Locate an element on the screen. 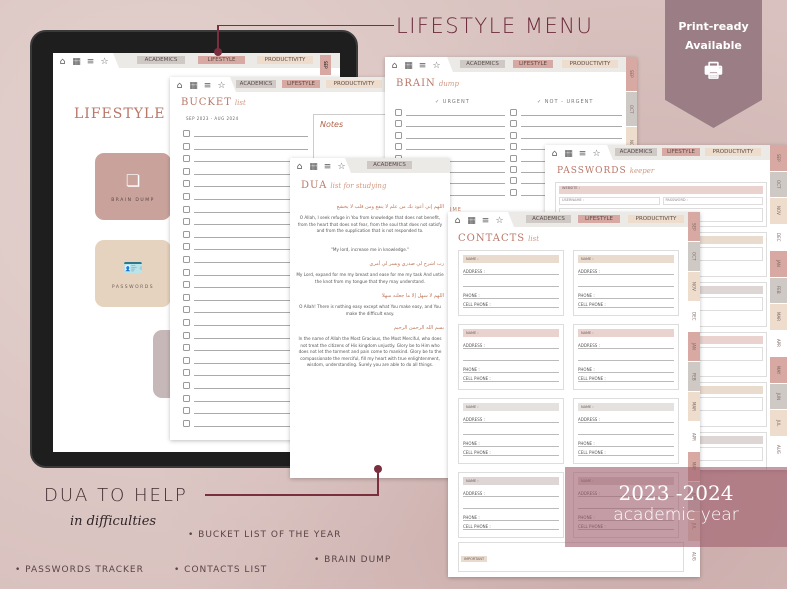 This screenshot has height=589, width=787. month-tab-may: MAY is located at coordinates (778, 370).